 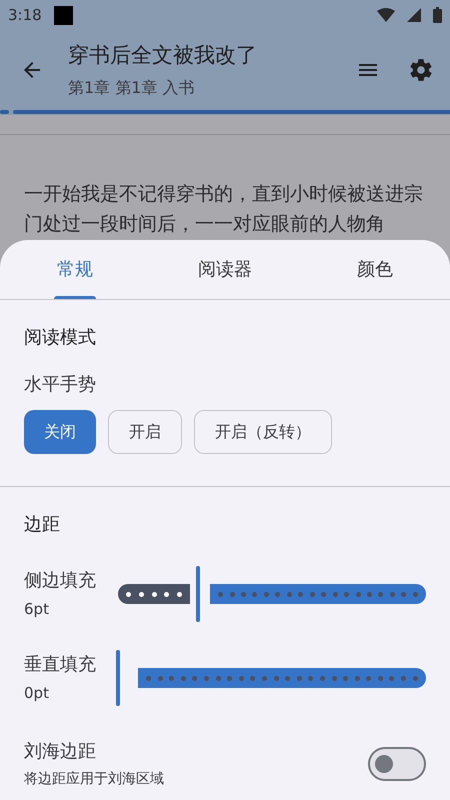 What do you see at coordinates (132, 87) in the screenshot?
I see `chapter-title: 第1章 第1章 入书` at bounding box center [132, 87].